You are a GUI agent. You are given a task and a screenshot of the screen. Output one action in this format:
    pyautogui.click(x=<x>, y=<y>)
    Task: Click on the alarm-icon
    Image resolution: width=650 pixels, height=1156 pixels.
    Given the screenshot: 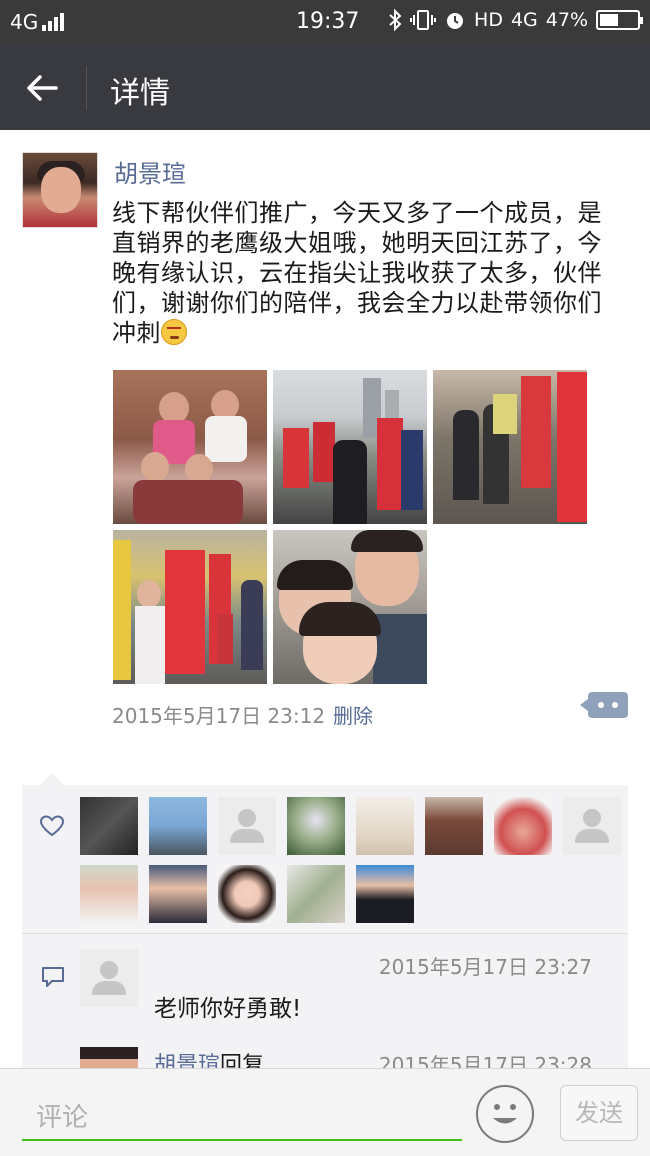 What is the action you would take?
    pyautogui.click(x=455, y=21)
    